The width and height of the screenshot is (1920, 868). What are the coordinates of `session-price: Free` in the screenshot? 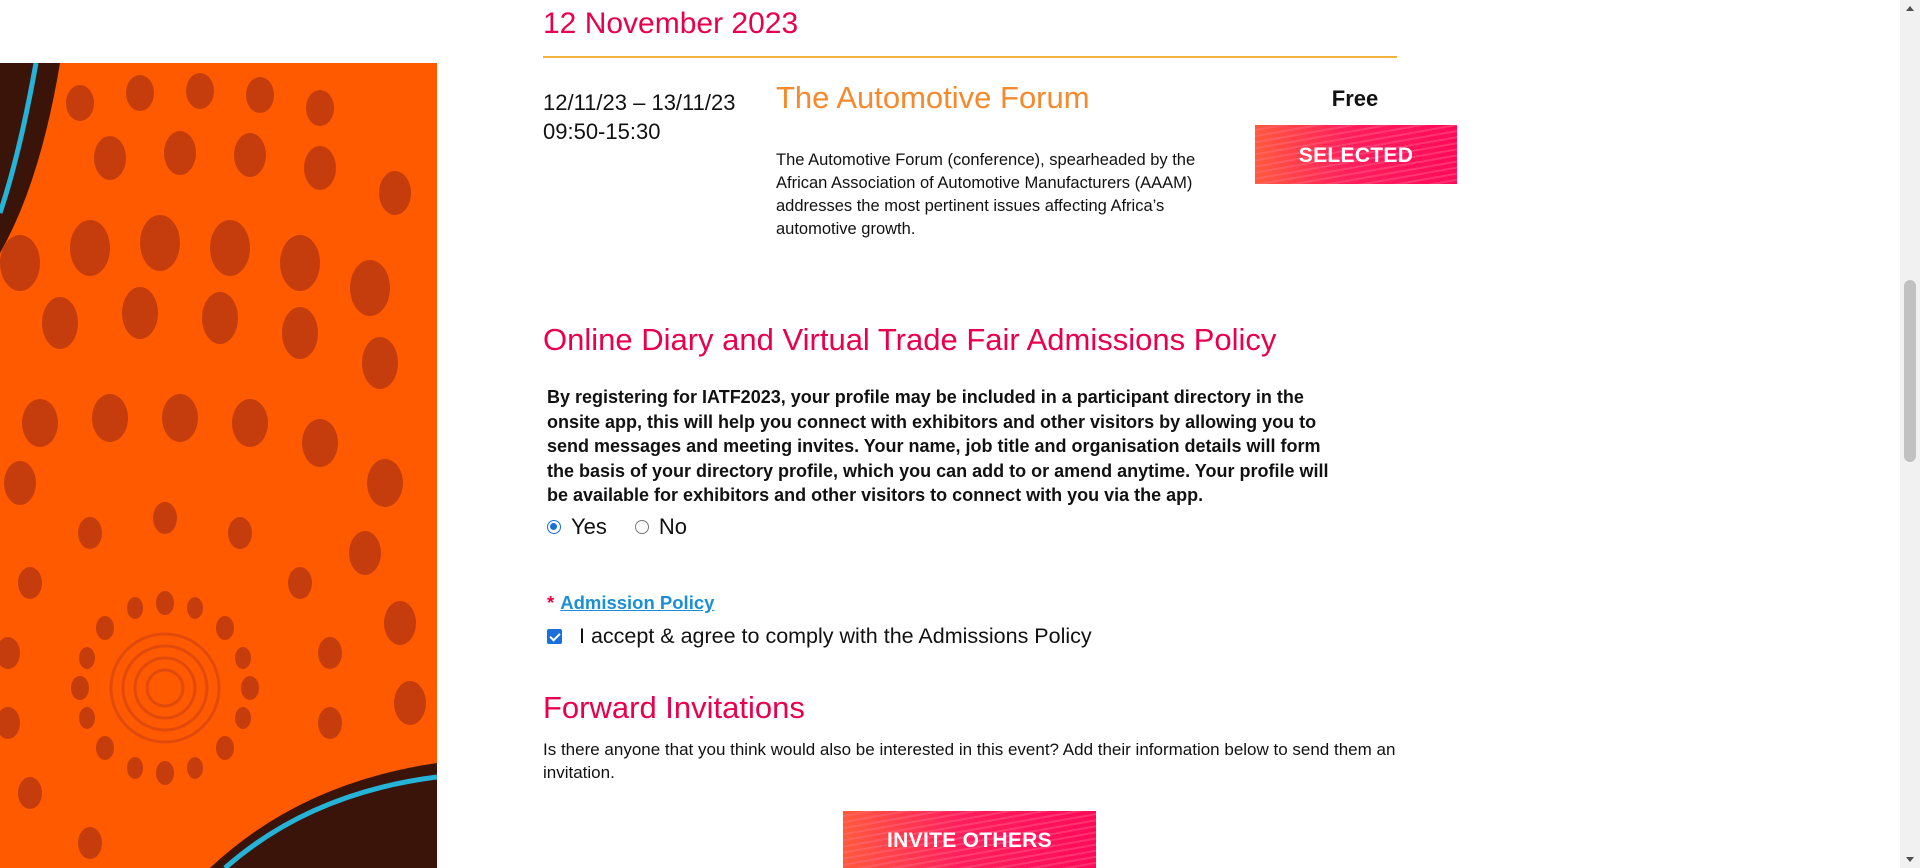 It's located at (1355, 98).